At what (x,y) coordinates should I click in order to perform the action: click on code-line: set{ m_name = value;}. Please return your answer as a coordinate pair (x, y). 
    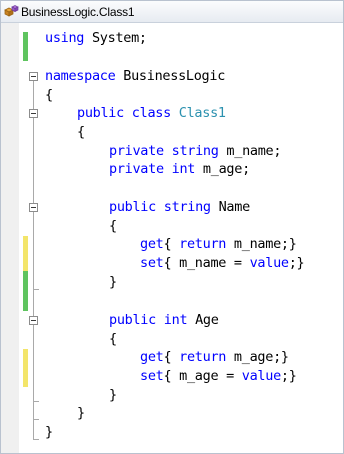
    Looking at the image, I should click on (222, 263).